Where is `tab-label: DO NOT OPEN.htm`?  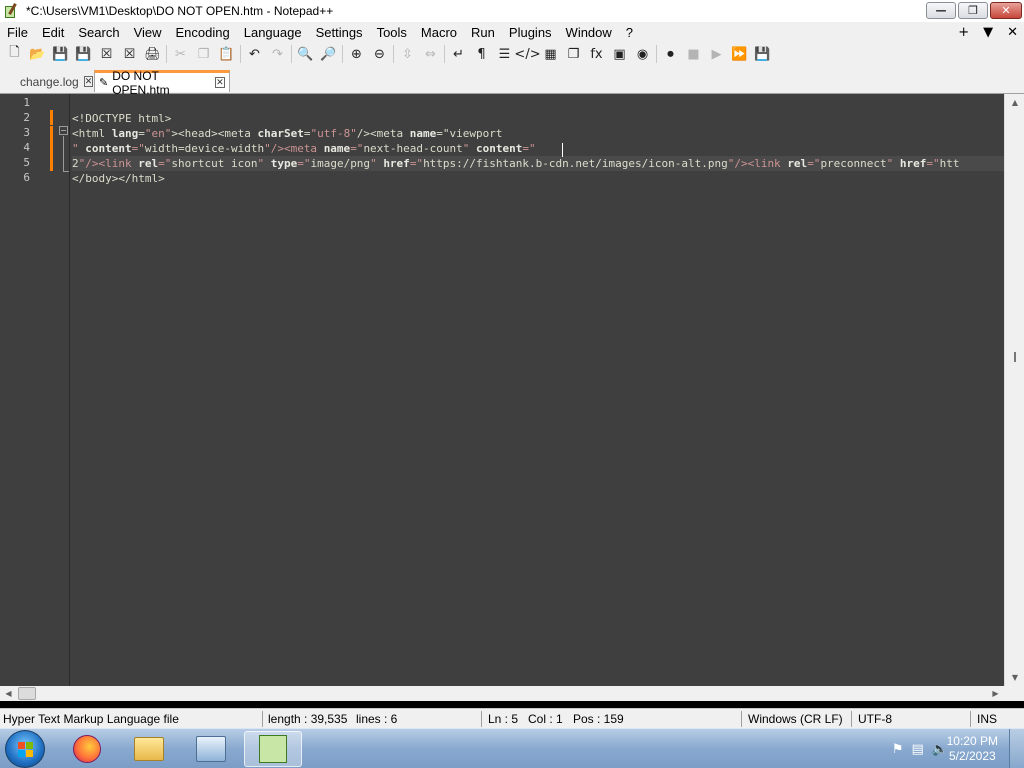 tab-label: DO NOT OPEN.htm is located at coordinates (141, 82).